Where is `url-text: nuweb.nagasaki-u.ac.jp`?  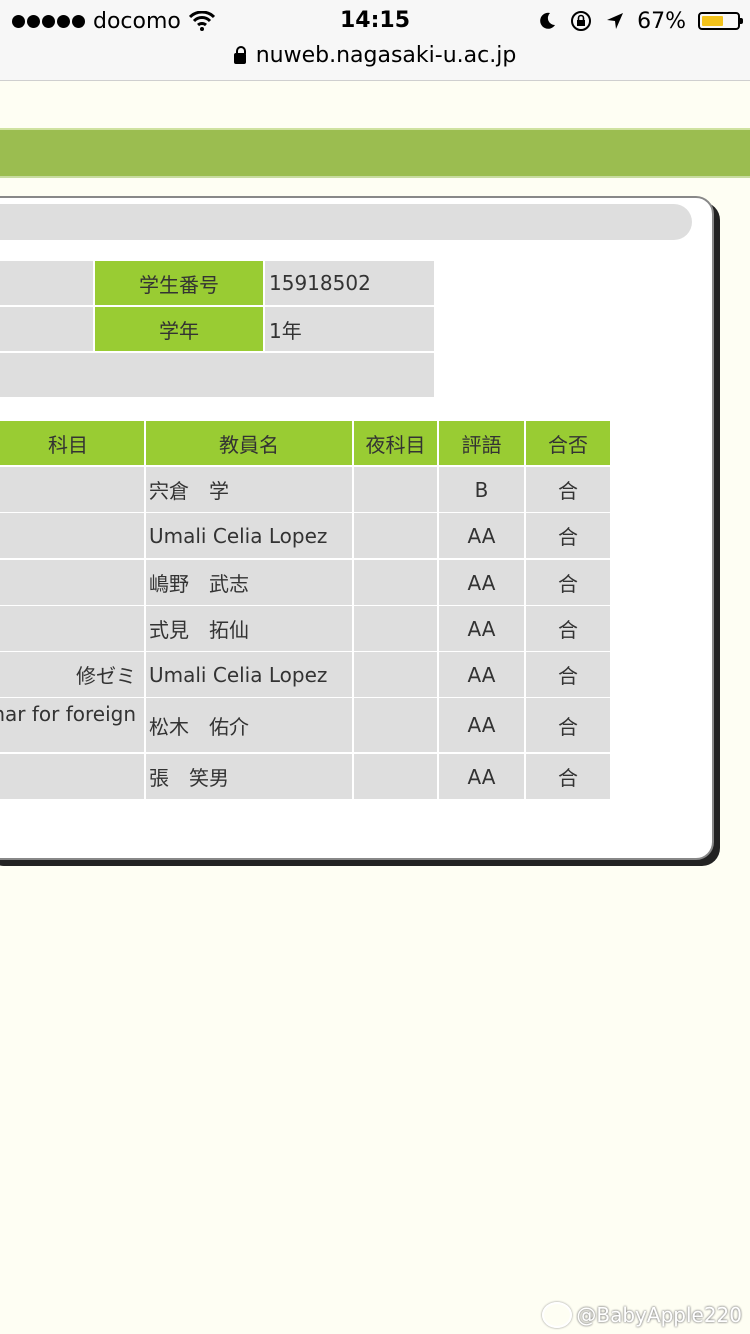
url-text: nuweb.nagasaki-u.ac.jp is located at coordinates (386, 55).